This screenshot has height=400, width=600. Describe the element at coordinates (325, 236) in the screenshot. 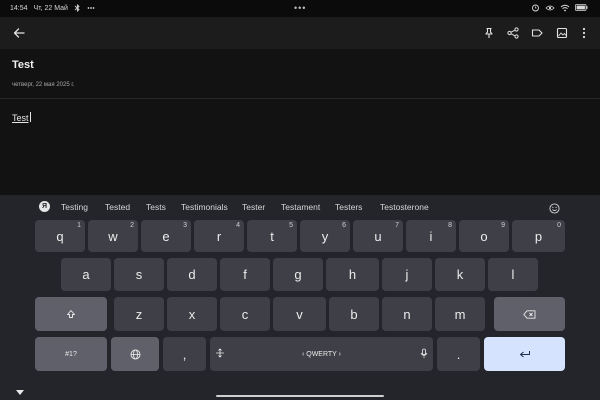

I see `key-y: y6` at that location.